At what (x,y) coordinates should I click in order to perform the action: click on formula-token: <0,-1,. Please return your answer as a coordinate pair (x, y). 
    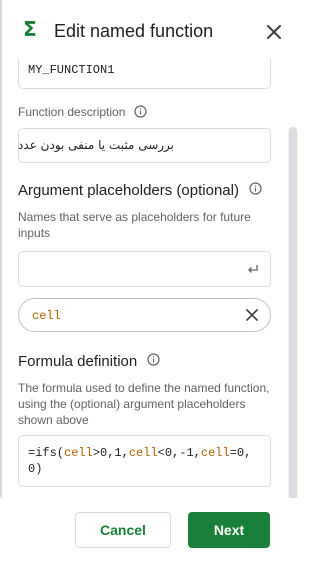
    Looking at the image, I should click on (179, 453).